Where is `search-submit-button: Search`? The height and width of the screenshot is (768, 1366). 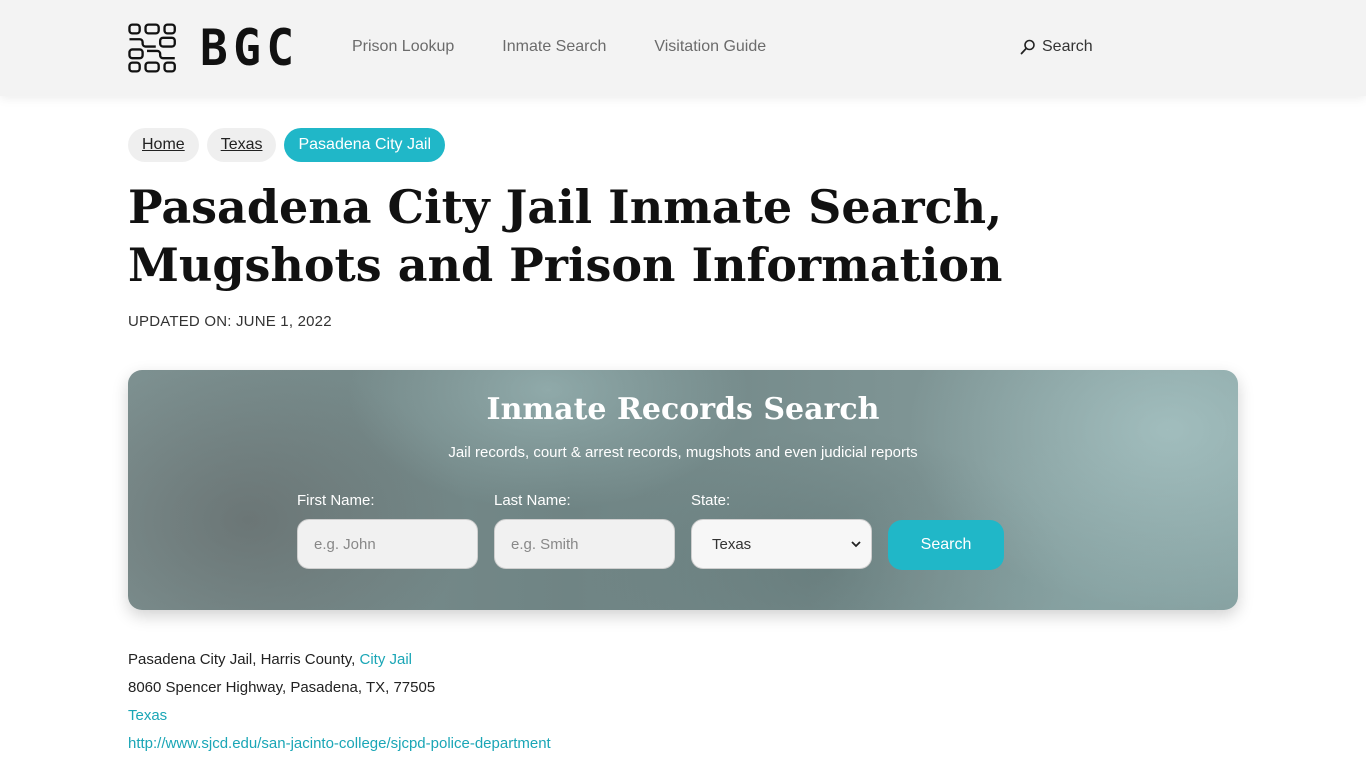
search-submit-button: Search is located at coordinates (946, 545).